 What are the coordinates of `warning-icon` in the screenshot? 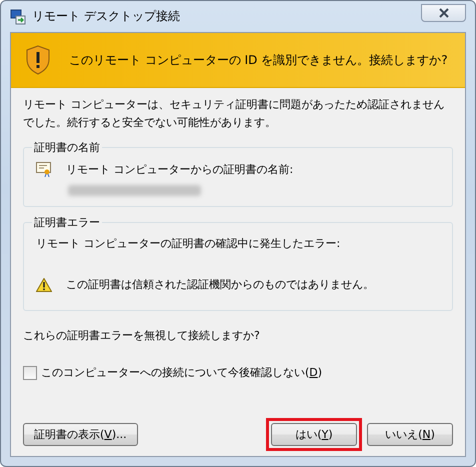 It's located at (44, 285).